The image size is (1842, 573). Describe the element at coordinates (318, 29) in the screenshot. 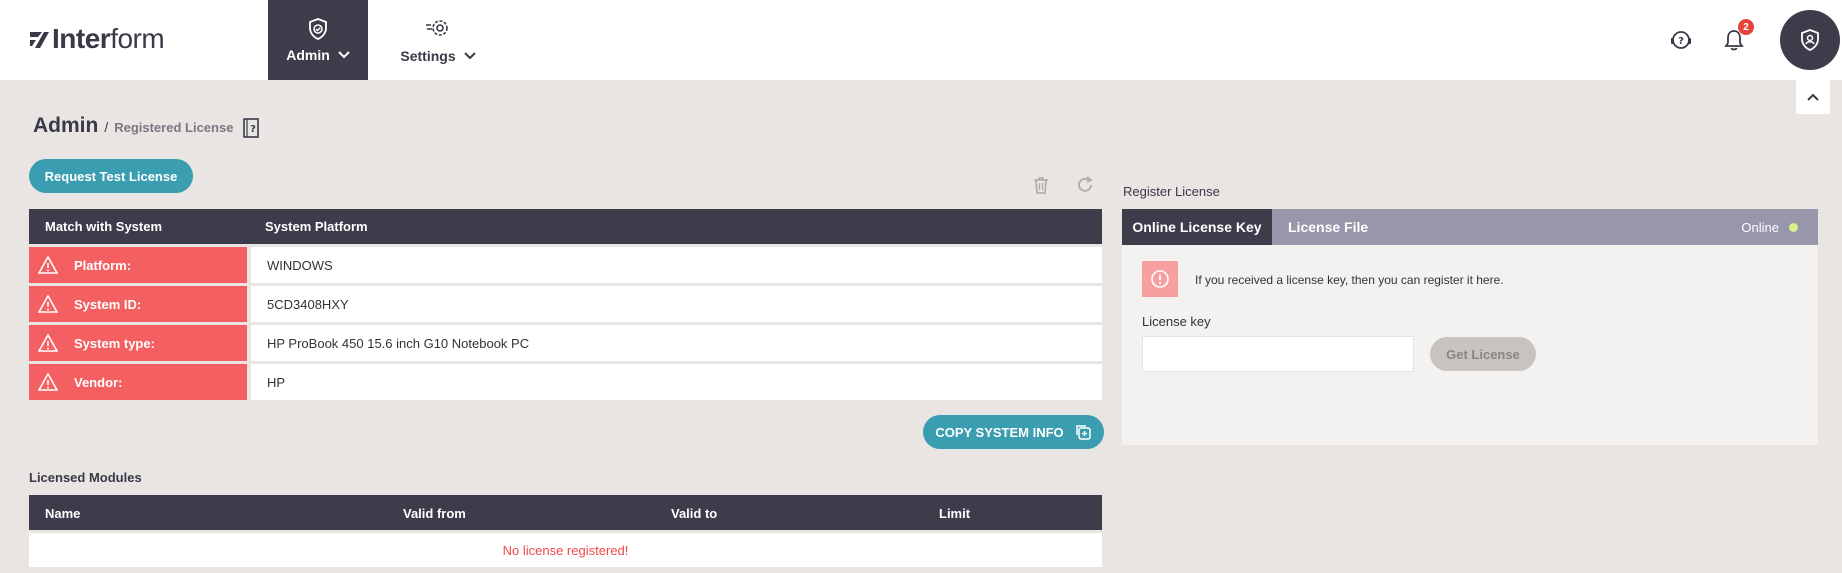

I see `shield-icon` at that location.